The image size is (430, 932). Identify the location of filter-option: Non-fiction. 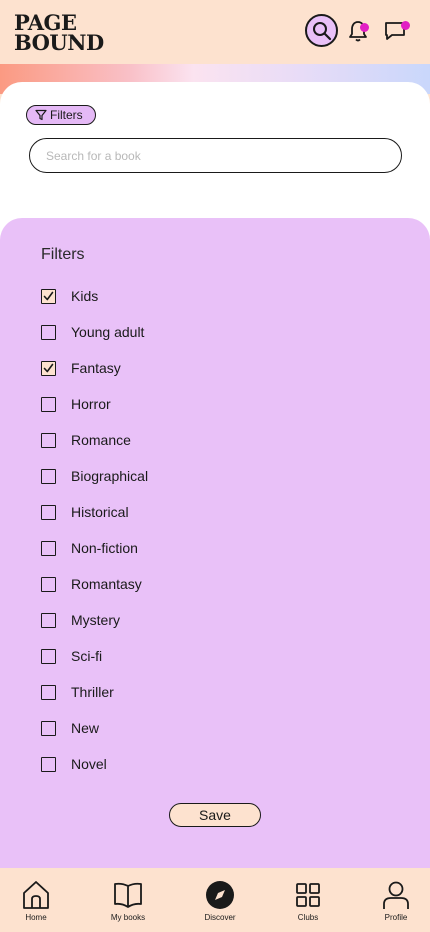
(89, 548).